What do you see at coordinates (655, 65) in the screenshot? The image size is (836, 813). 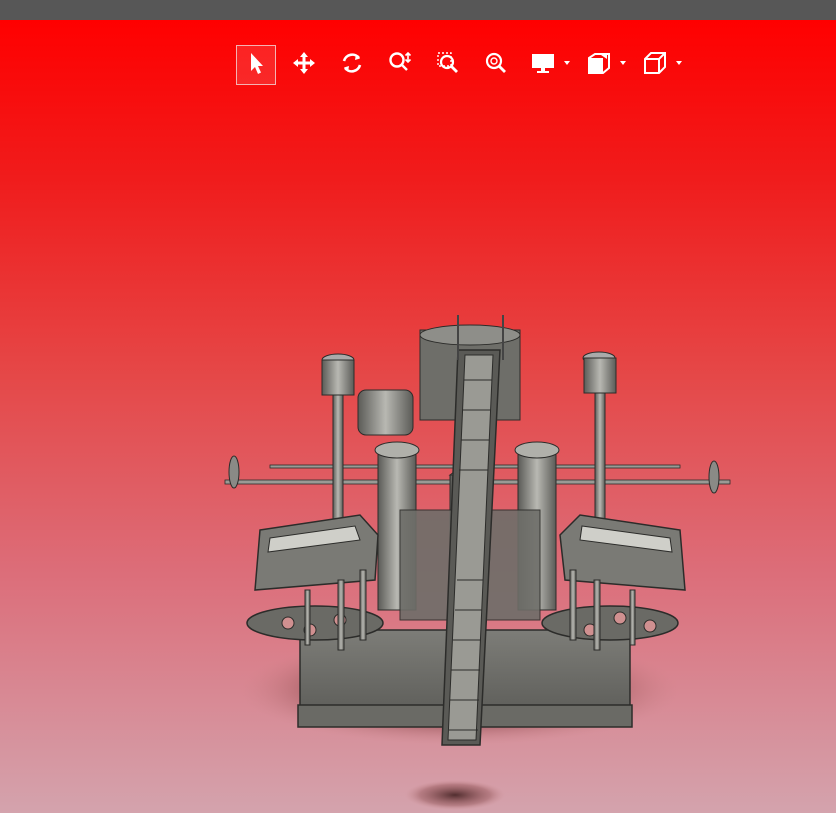 I see `cube-view-icon` at bounding box center [655, 65].